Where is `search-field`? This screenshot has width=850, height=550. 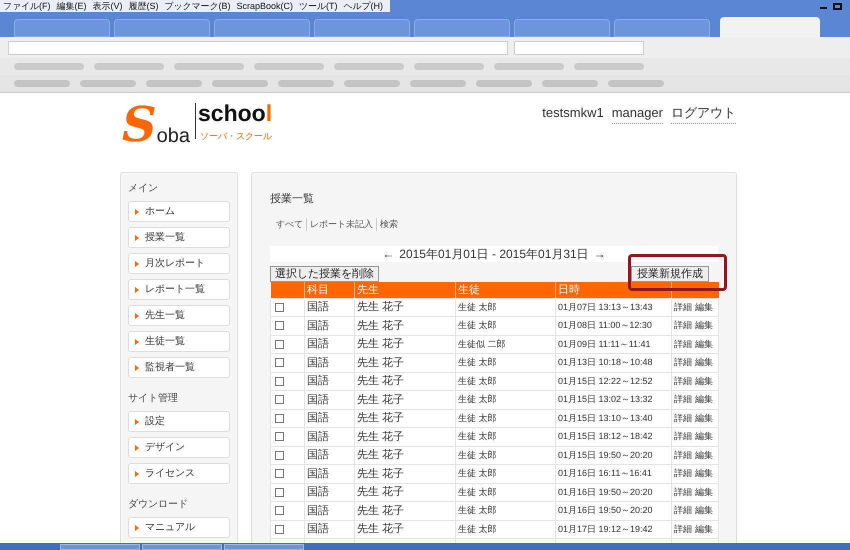
search-field is located at coordinates (579, 47).